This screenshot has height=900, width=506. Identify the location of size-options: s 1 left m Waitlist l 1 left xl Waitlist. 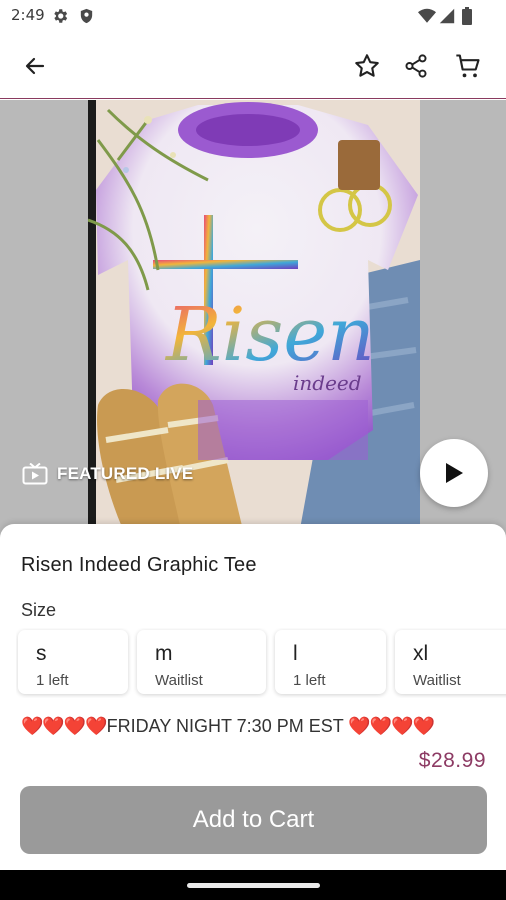
(261, 663).